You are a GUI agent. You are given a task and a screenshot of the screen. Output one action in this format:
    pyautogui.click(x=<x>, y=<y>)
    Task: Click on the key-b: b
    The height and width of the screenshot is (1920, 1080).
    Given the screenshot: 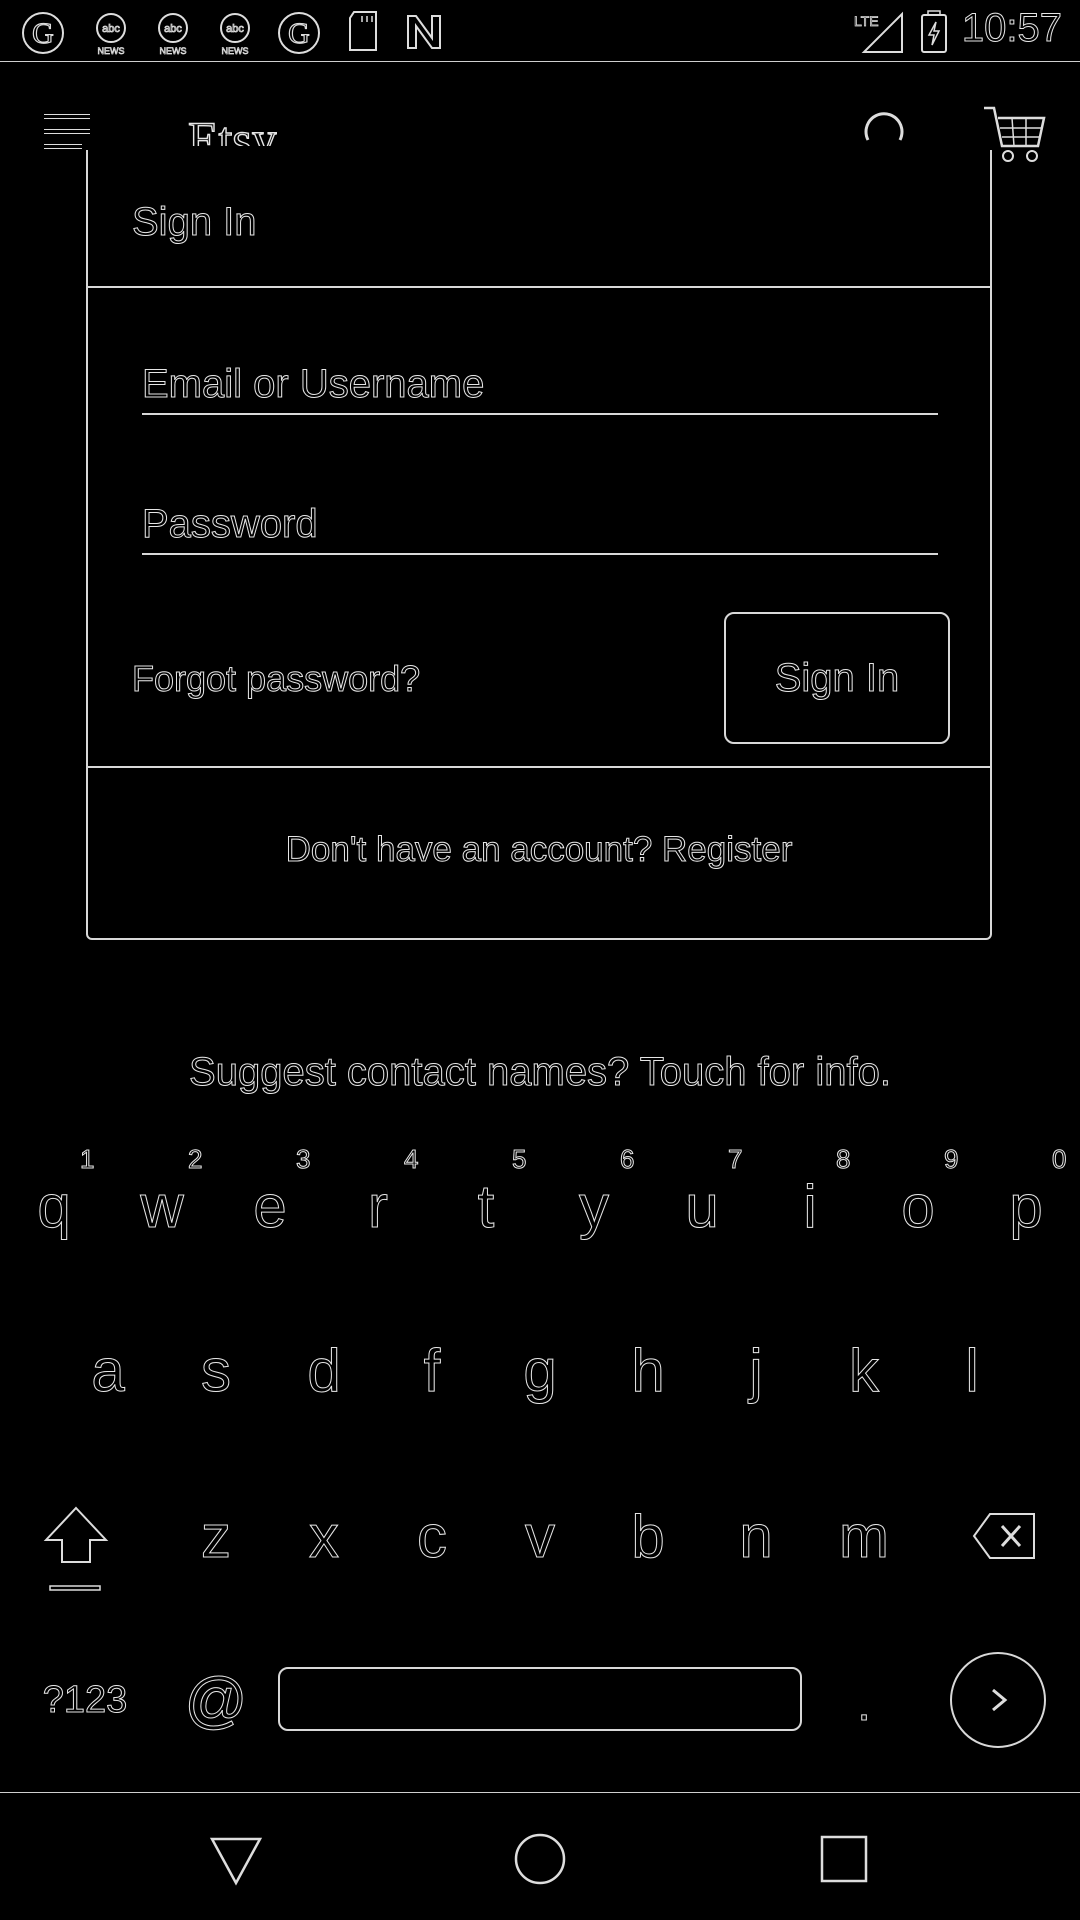 What is the action you would take?
    pyautogui.click(x=648, y=1536)
    